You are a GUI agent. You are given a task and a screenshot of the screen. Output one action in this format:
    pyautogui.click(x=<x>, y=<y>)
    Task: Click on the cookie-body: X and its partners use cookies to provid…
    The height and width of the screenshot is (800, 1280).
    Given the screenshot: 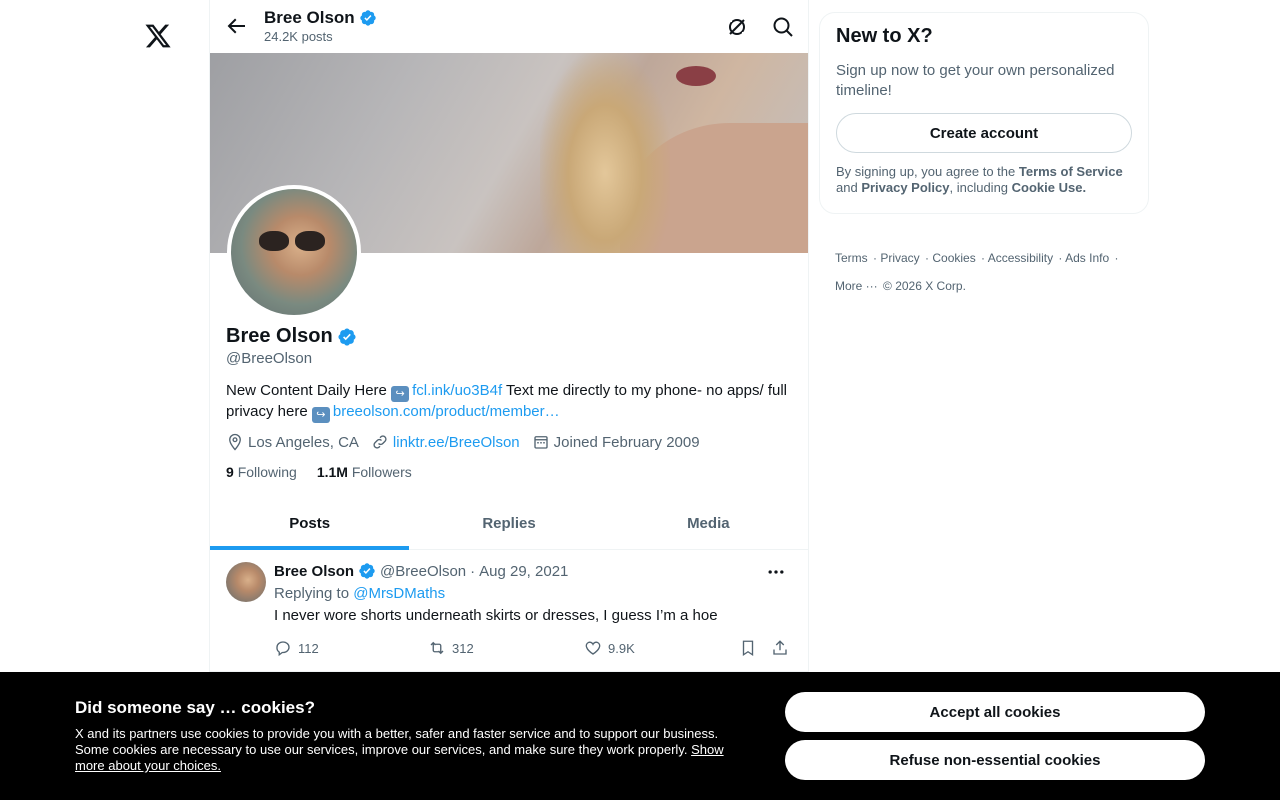 What is the action you would take?
    pyautogui.click(x=400, y=750)
    